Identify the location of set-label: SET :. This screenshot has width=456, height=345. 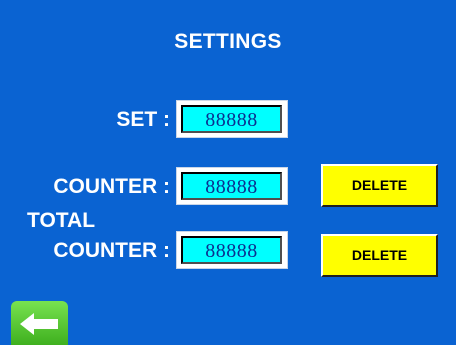
(143, 119).